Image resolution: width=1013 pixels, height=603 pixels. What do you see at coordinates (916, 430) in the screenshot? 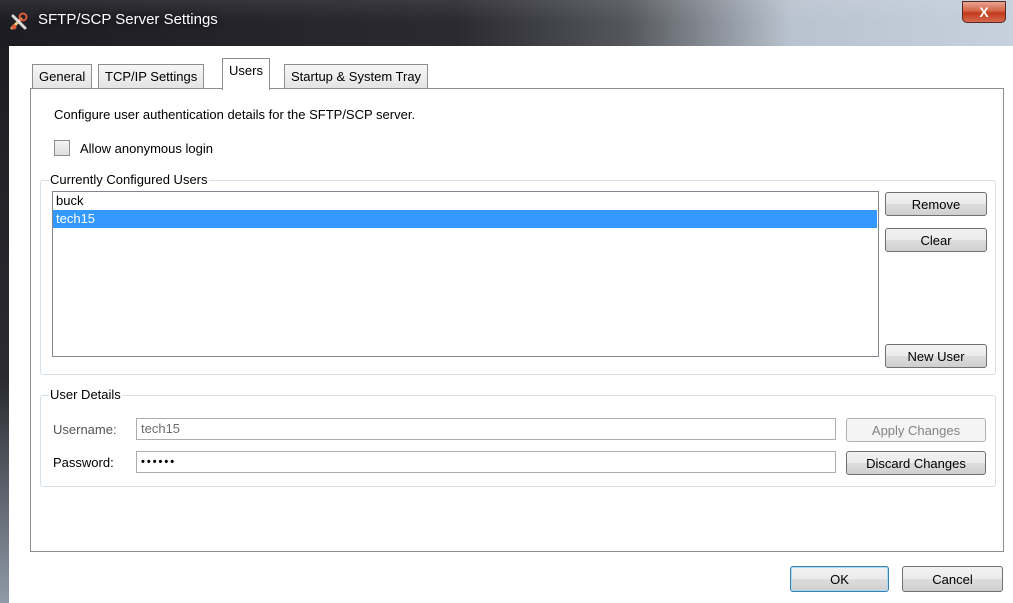
I see `apply-changes-button: Apply Changes` at bounding box center [916, 430].